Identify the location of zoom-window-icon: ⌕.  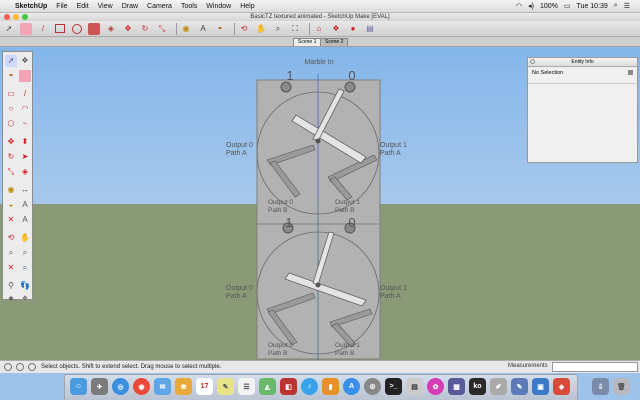
(25, 253).